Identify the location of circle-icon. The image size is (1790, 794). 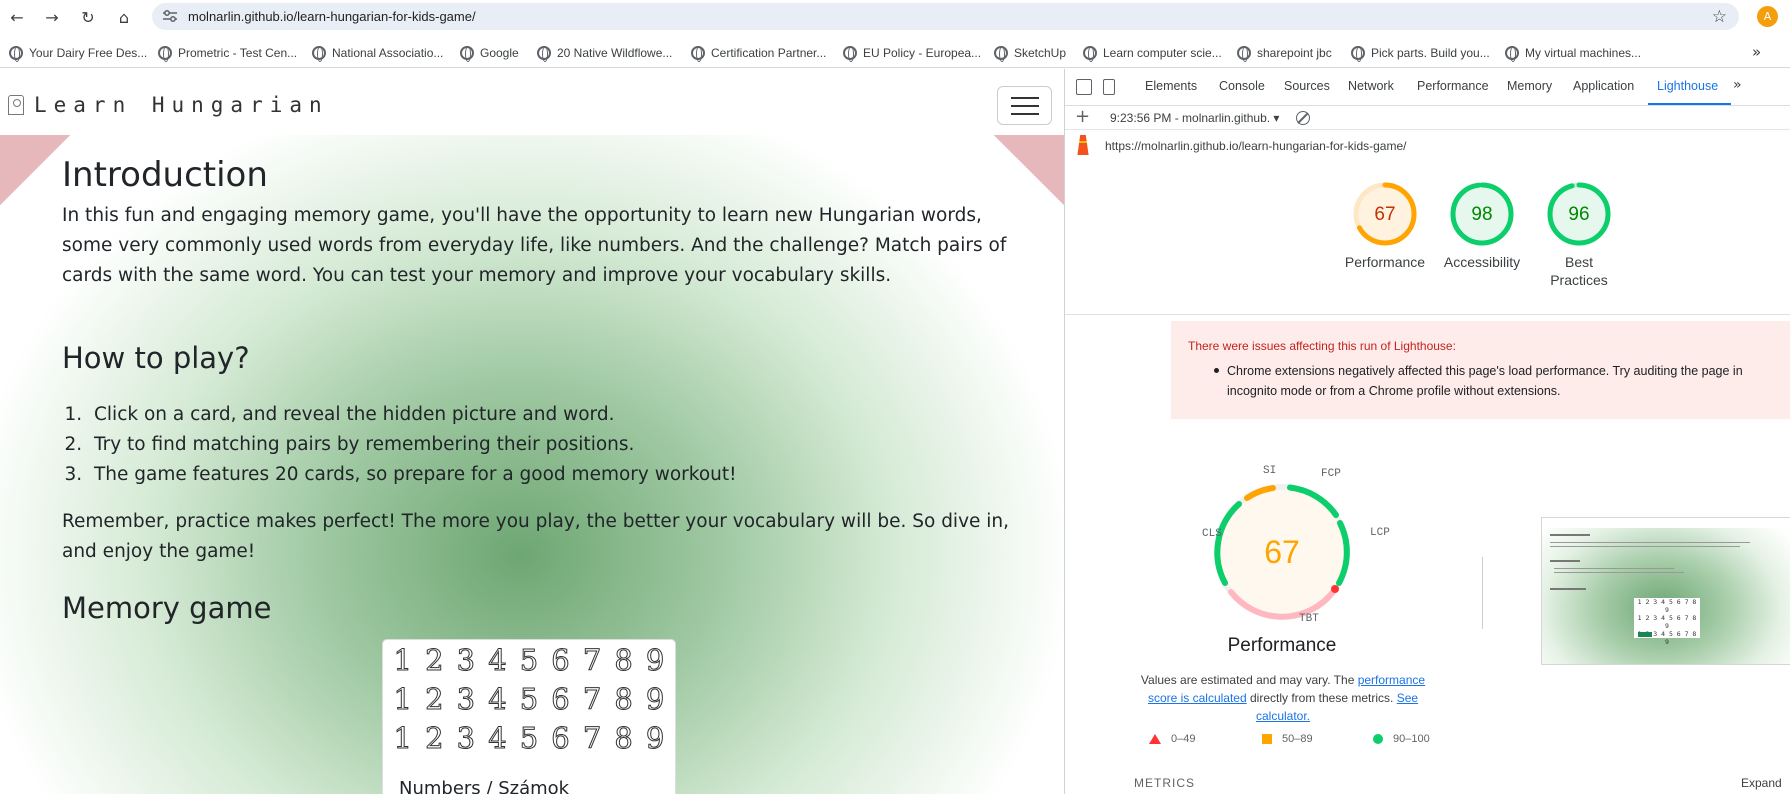
(1378, 739).